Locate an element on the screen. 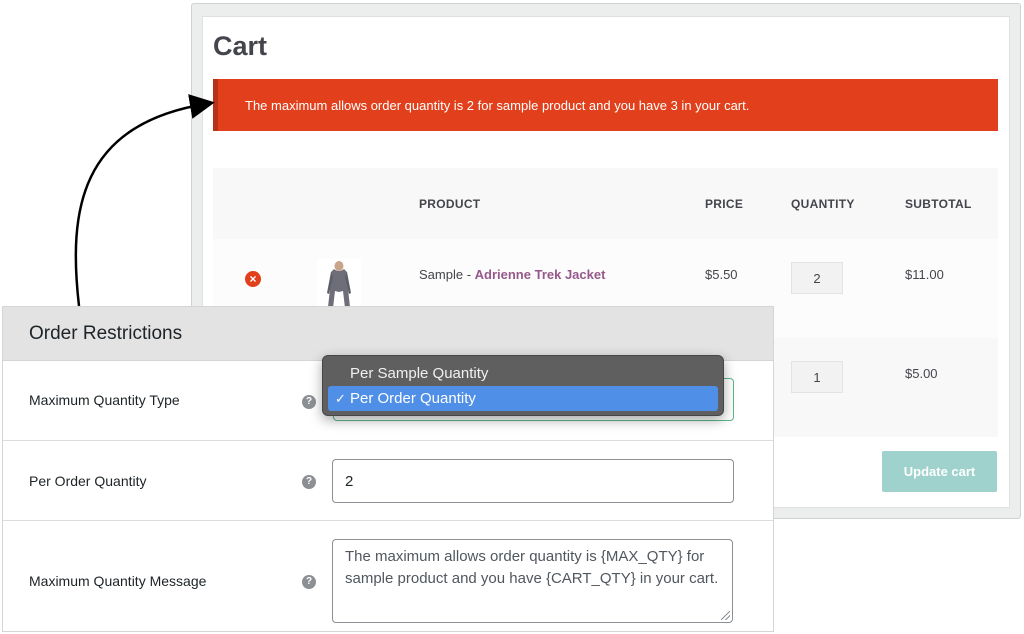 The width and height of the screenshot is (1024, 634). quantity-type-dropdown-menu: Per Sample Quantity ✓ Per Order Quantity is located at coordinates (523, 385).